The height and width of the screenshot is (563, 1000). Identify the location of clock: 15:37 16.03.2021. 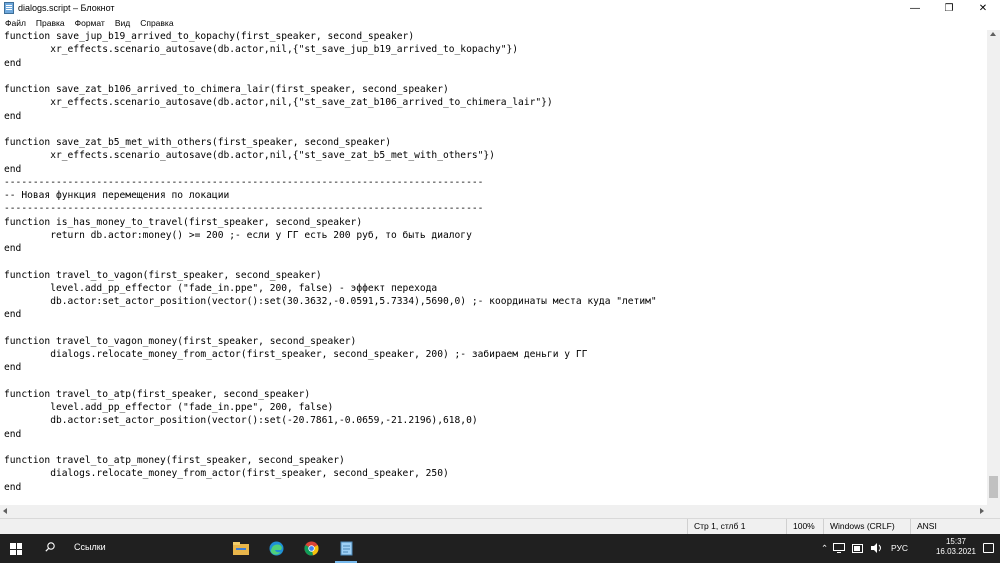
(956, 547).